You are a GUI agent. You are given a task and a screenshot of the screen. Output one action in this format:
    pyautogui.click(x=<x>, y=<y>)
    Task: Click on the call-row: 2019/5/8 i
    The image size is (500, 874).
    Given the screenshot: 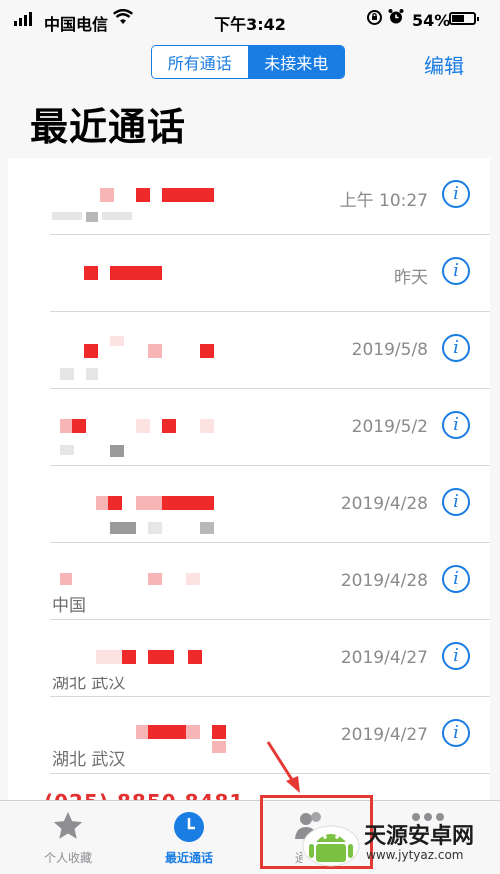 What is the action you would take?
    pyautogui.click(x=249, y=350)
    